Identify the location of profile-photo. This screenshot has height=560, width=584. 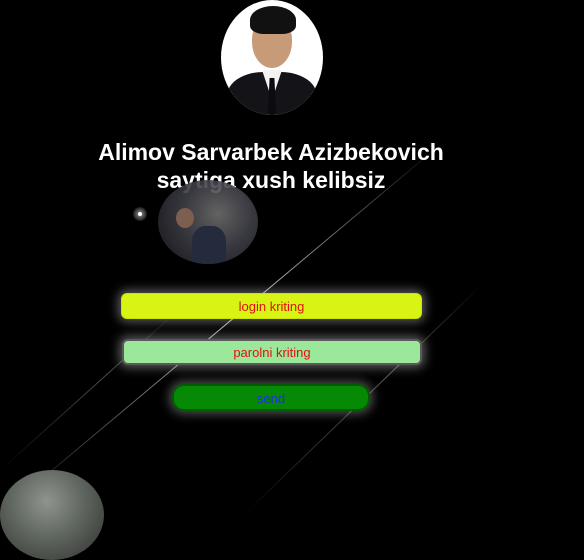
(272, 57).